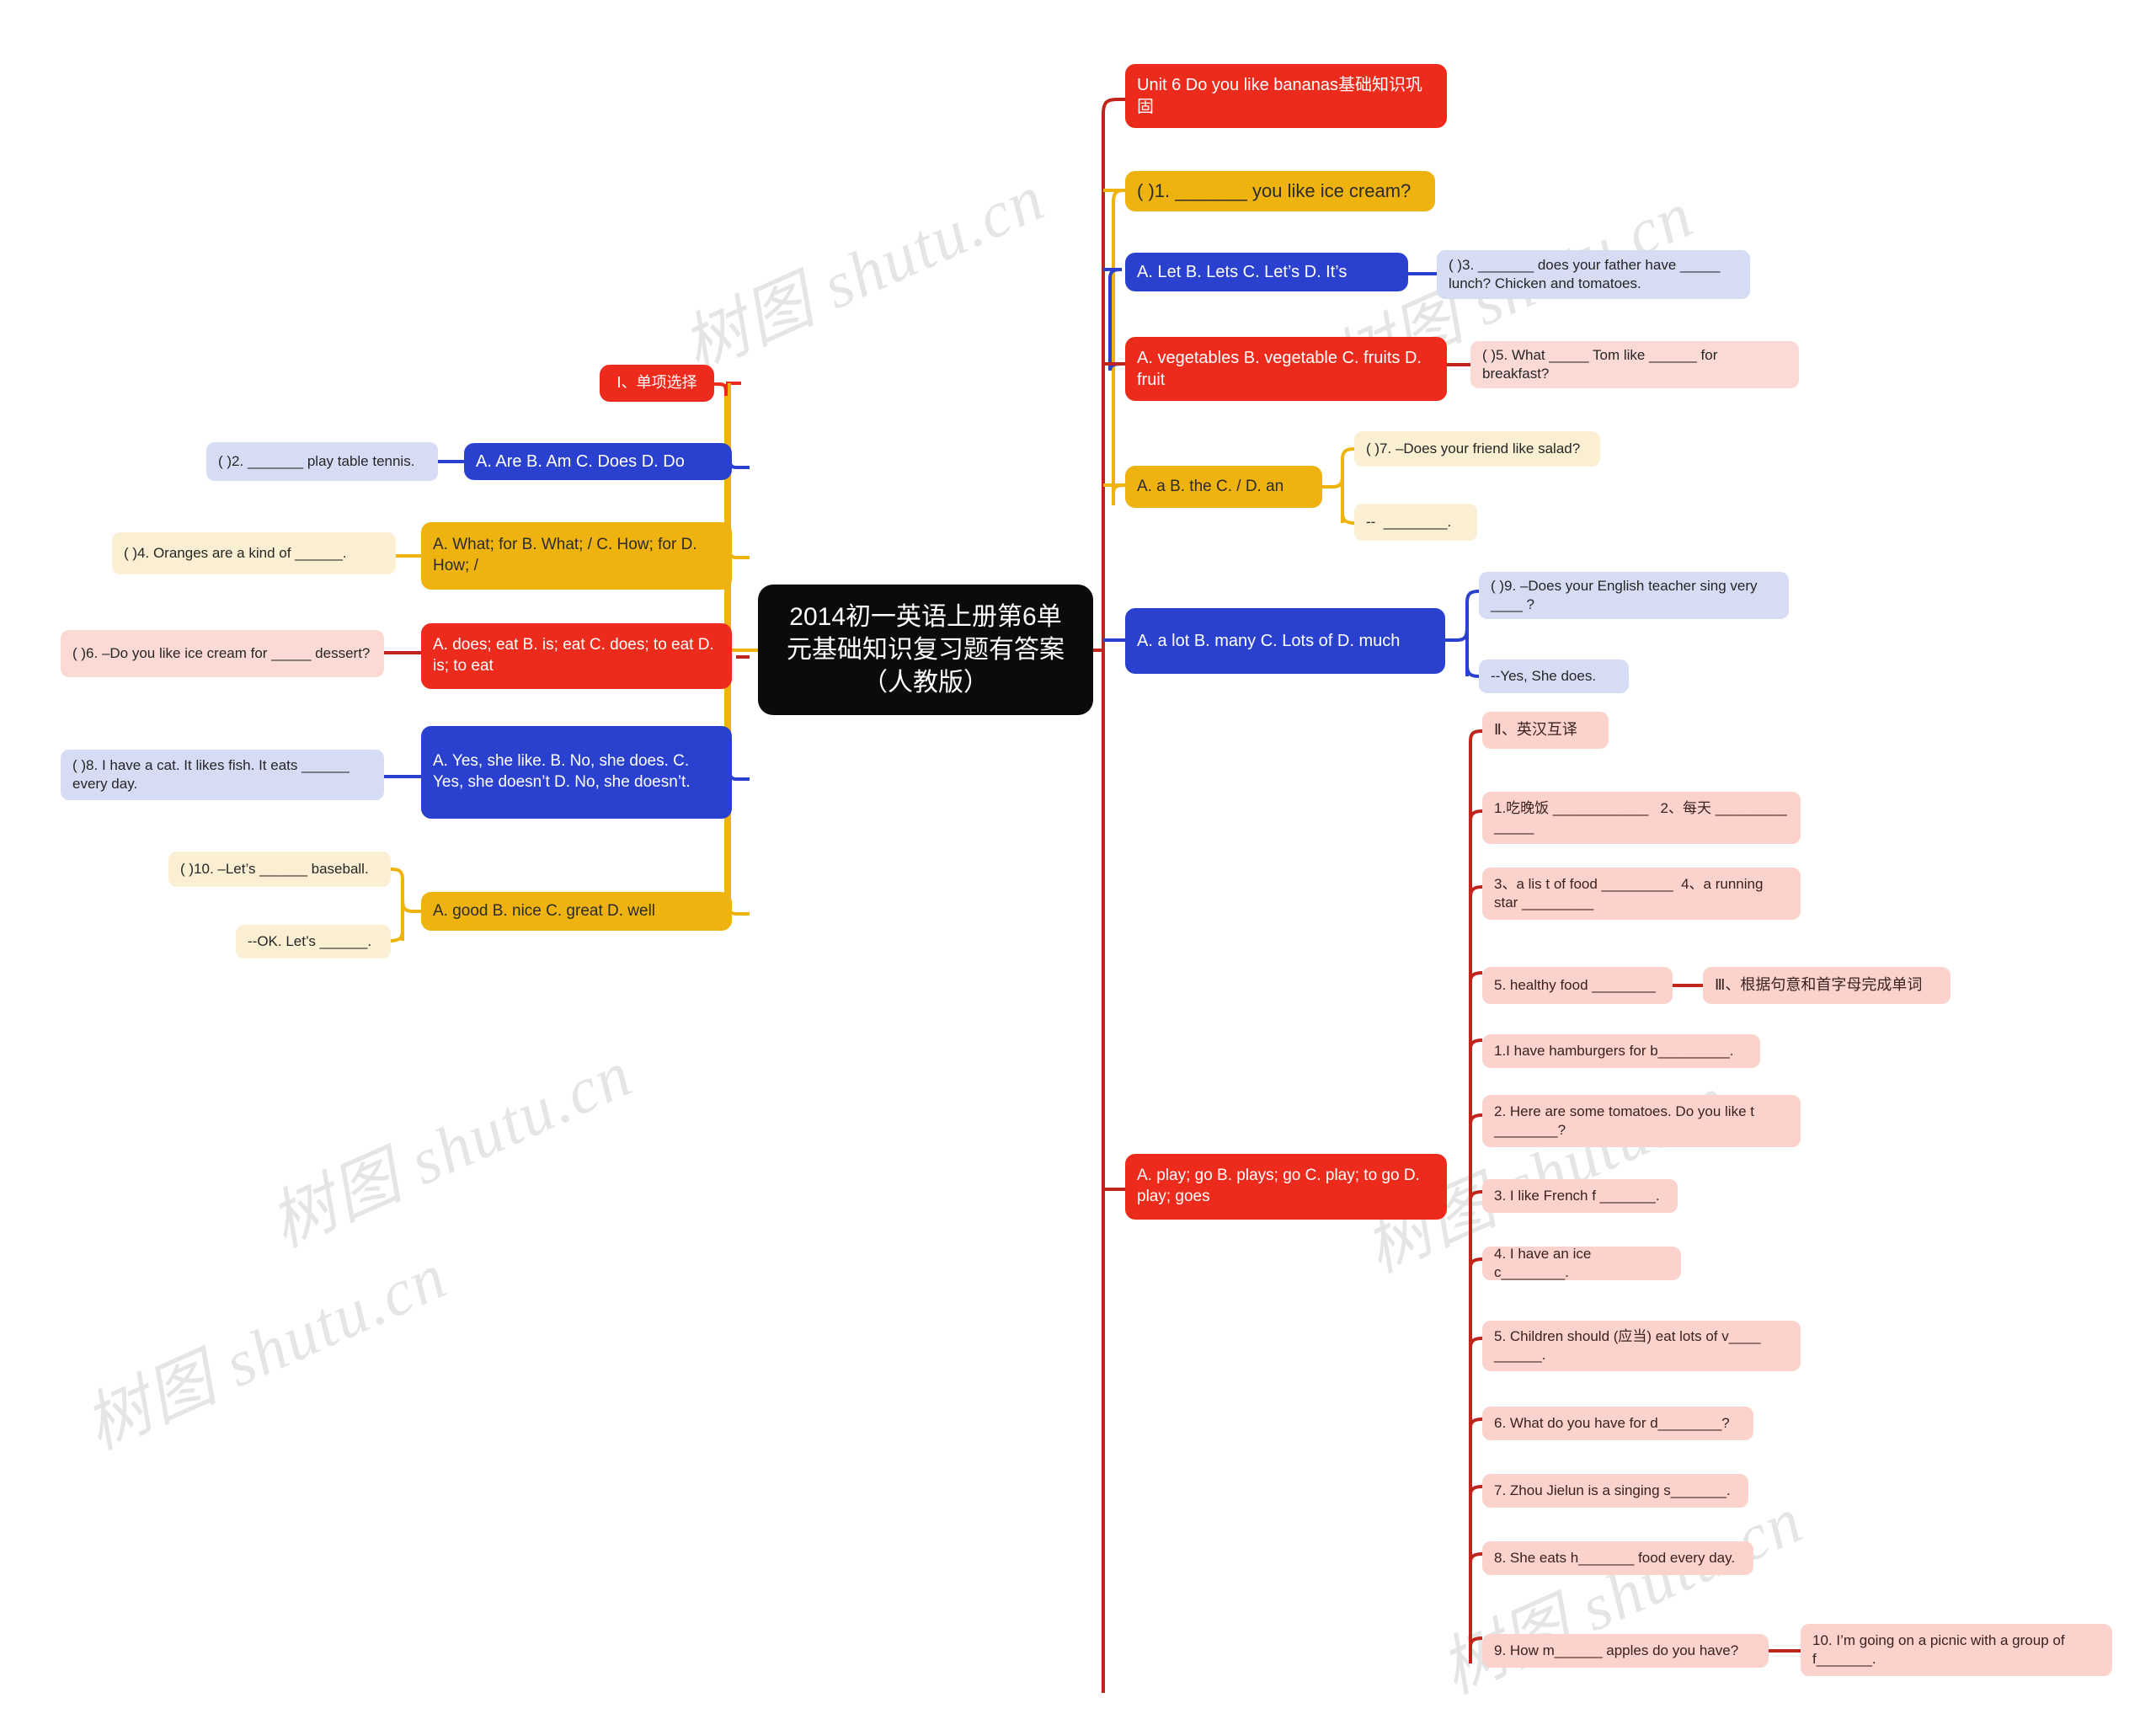  Describe the element at coordinates (1581, 1263) in the screenshot. I see `node-word-item: 4. I have an ice c________.` at that location.